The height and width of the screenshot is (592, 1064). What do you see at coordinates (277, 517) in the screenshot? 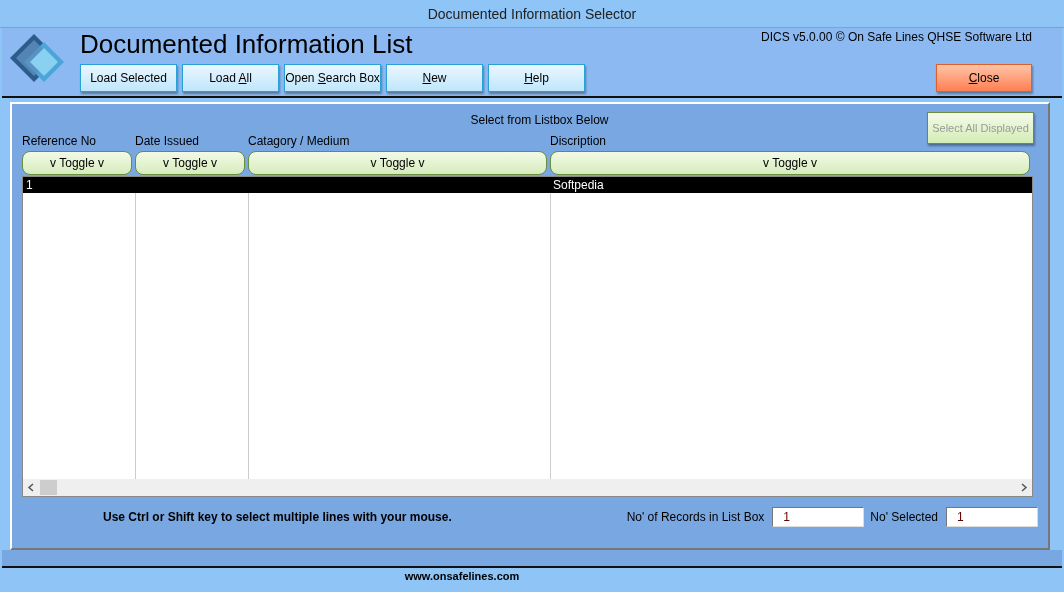
I see `hint-text: Use Ctrl or Shift key to select multiple lines with your mouse.` at bounding box center [277, 517].